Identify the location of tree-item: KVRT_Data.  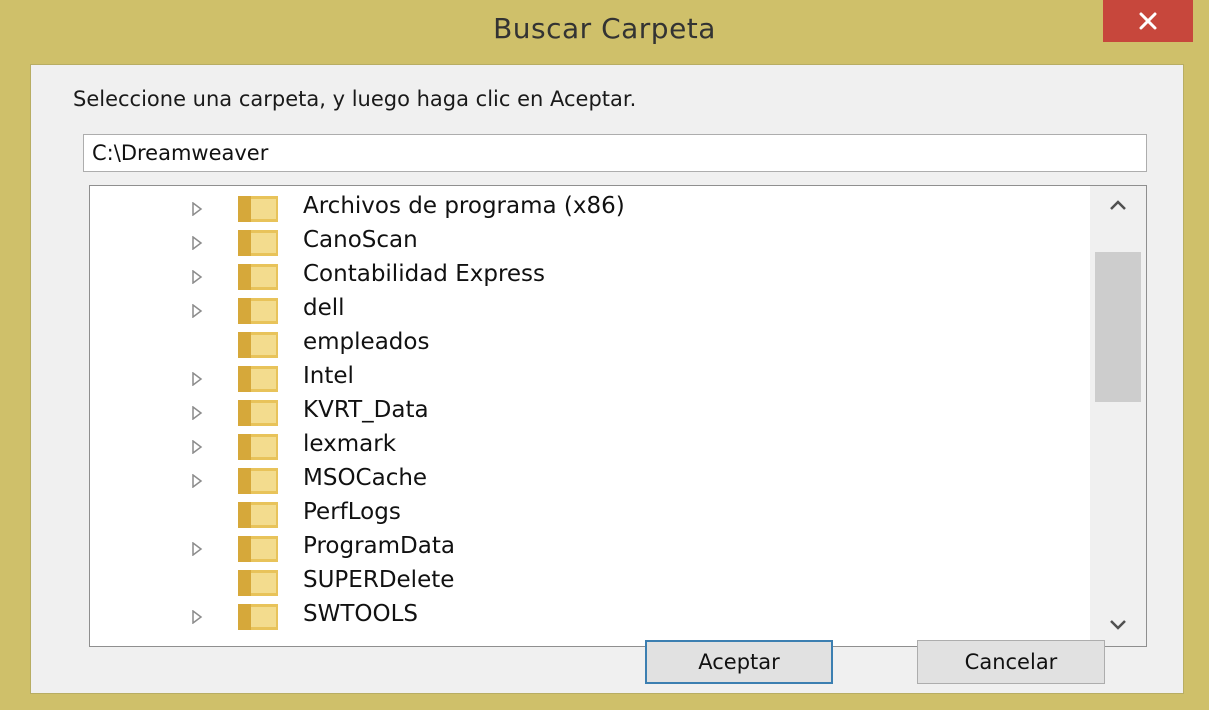
(585, 413).